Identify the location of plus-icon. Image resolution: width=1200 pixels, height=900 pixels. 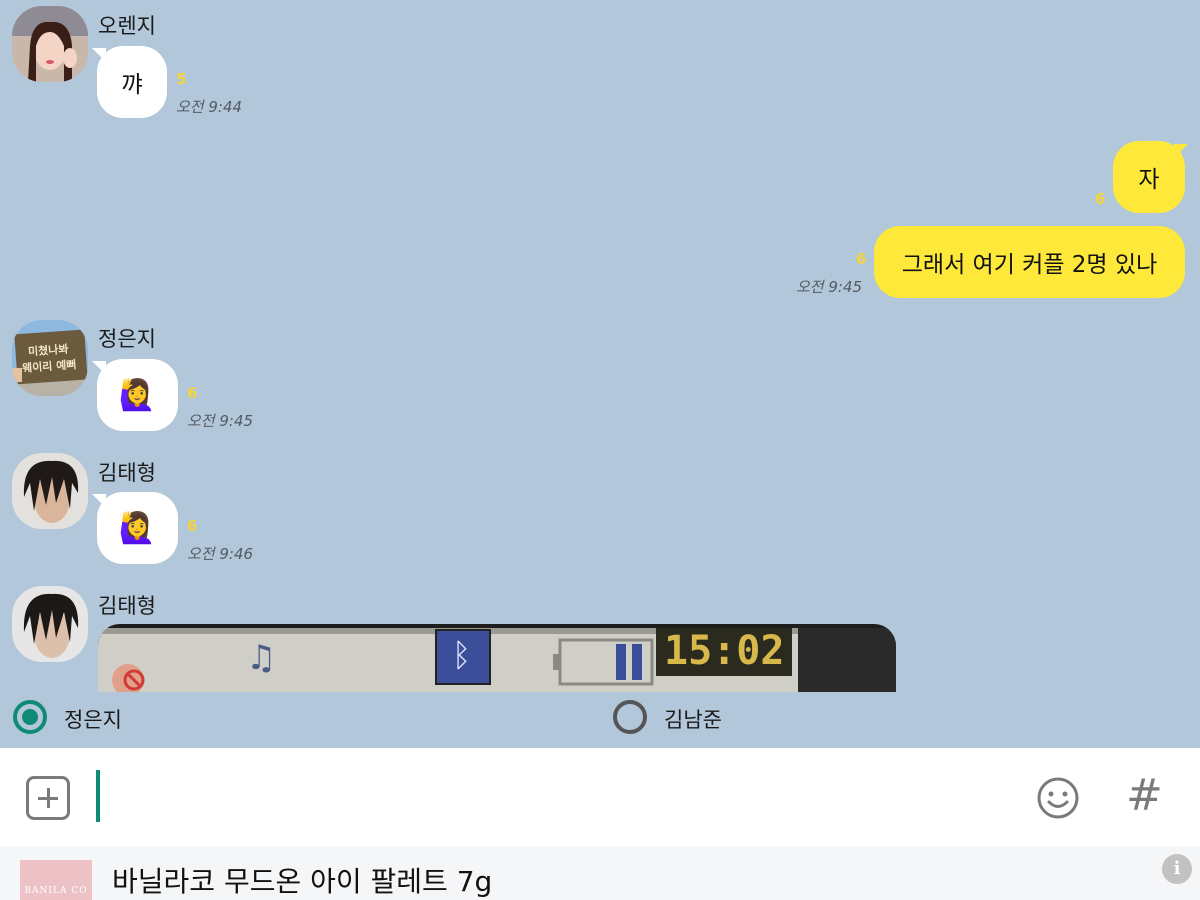
(48, 798).